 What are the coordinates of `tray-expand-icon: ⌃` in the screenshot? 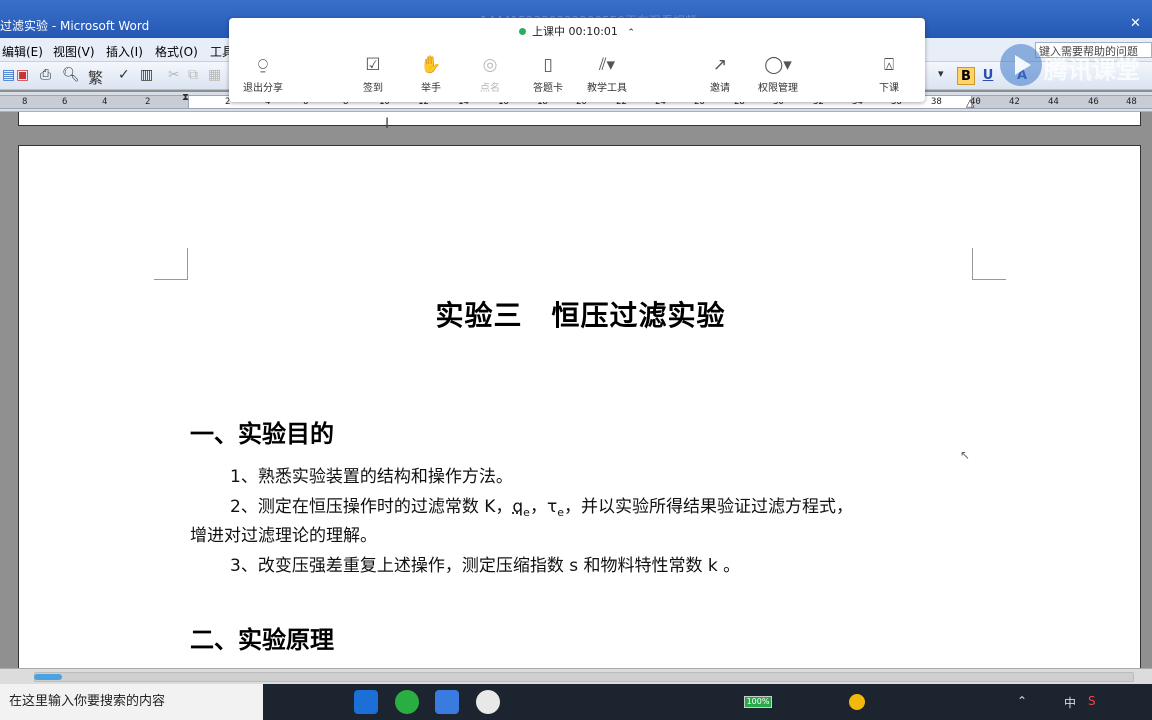 It's located at (1022, 701).